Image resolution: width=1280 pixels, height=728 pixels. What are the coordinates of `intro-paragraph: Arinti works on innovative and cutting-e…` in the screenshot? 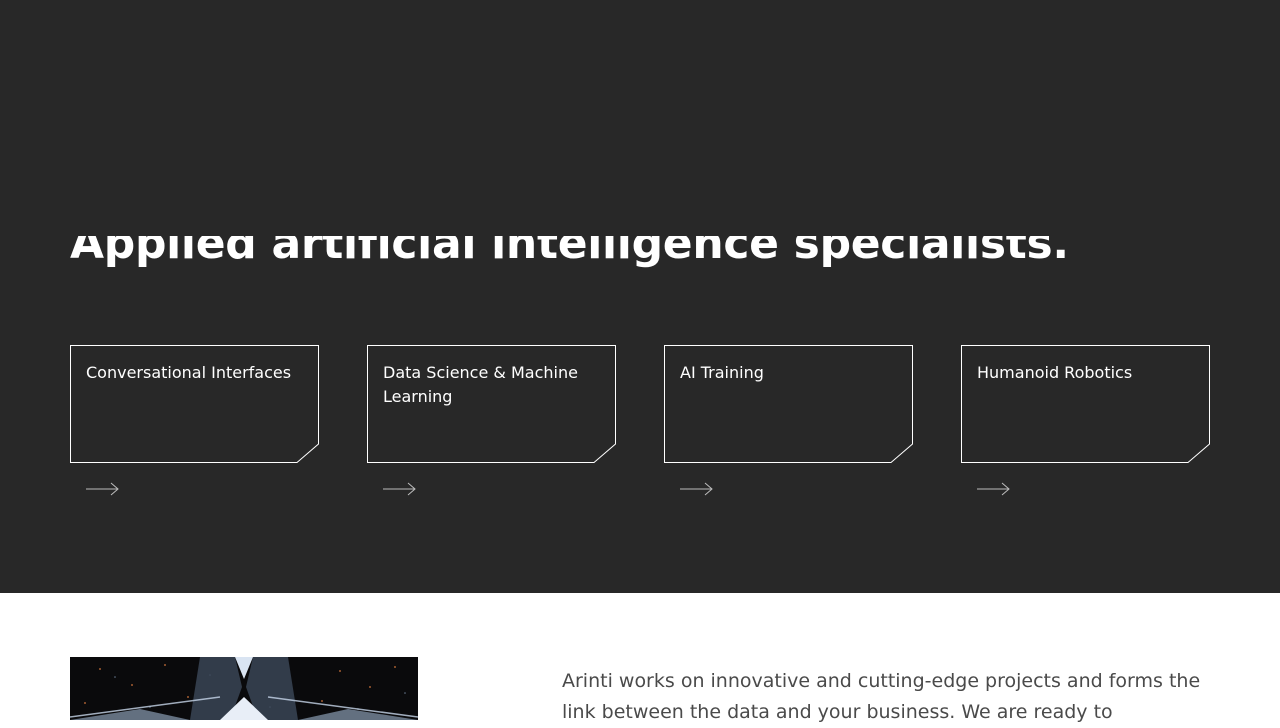 It's located at (881, 696).